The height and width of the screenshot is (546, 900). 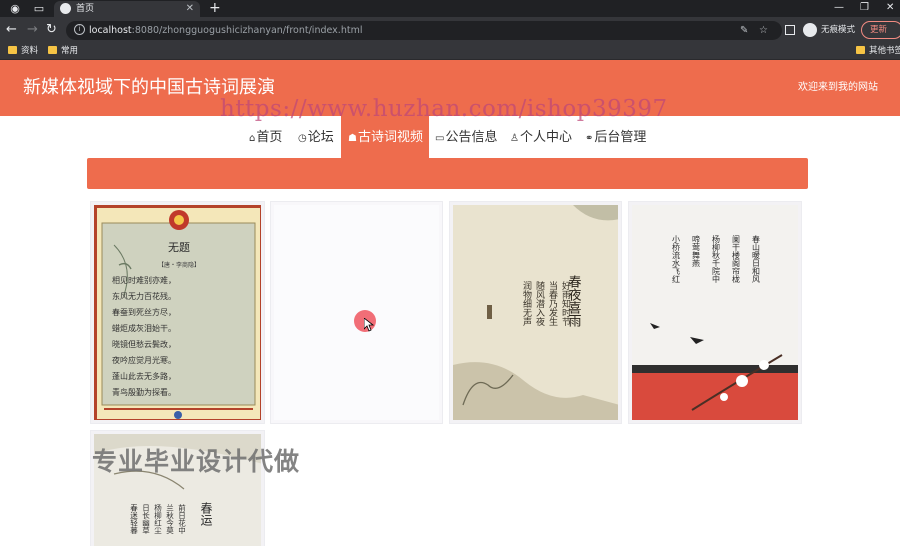 What do you see at coordinates (110, 30) in the screenshot?
I see `url-host: localhost` at bounding box center [110, 30].